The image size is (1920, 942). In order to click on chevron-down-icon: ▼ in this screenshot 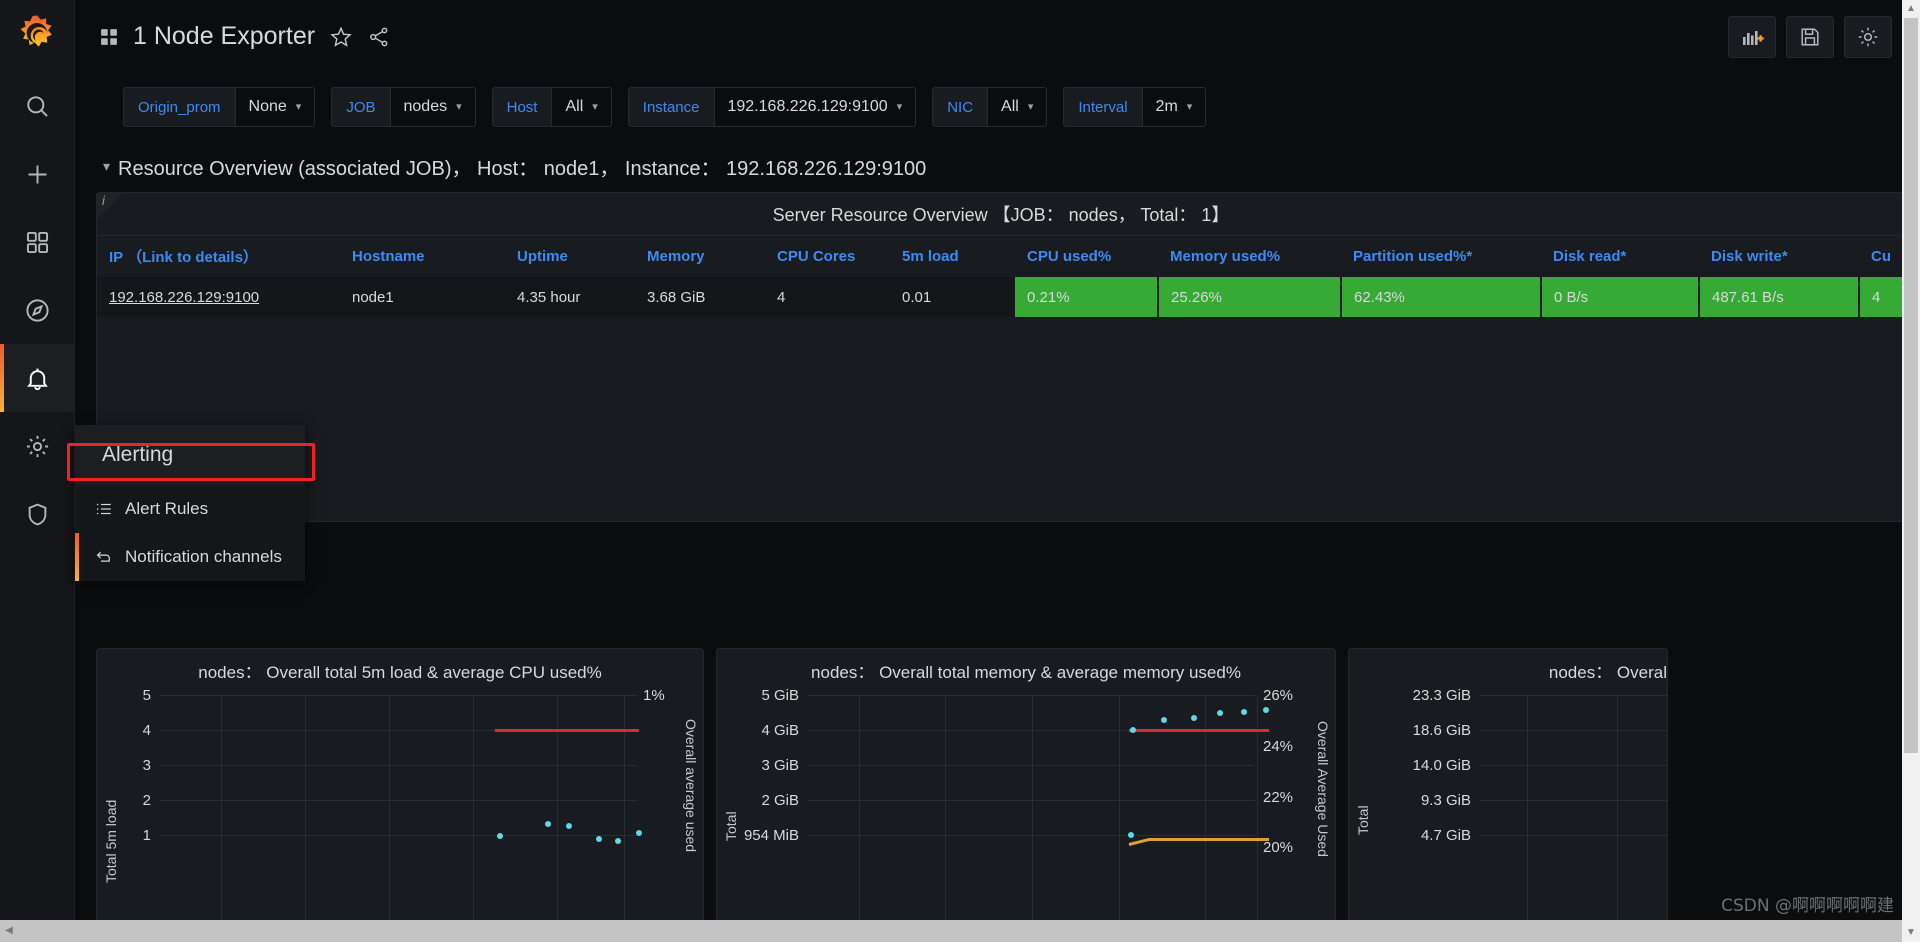, I will do `click(1911, 933)`.